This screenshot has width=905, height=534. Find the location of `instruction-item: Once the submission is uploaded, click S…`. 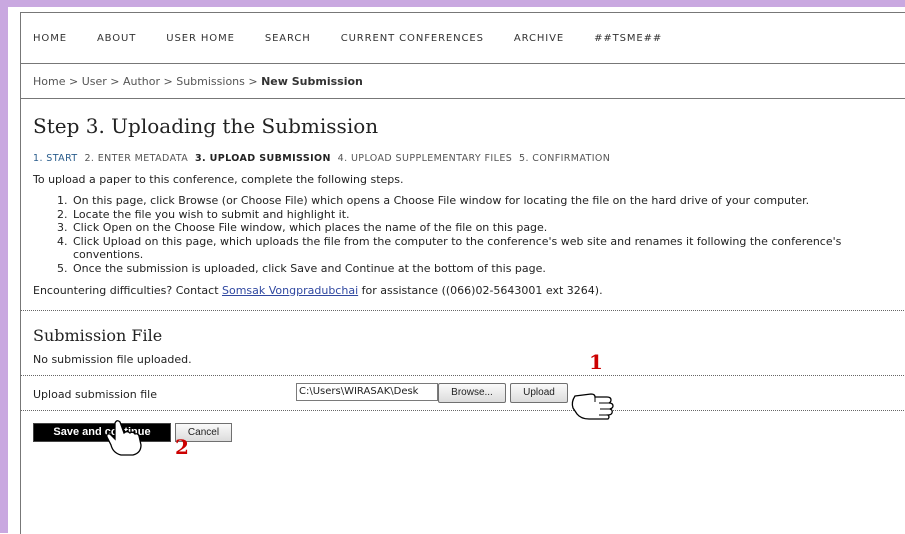

instruction-item: Once the submission is uploaded, click S… is located at coordinates (488, 269).